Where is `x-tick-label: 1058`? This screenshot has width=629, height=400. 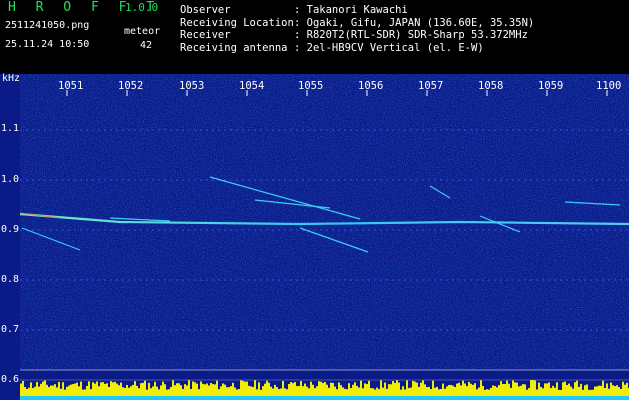
x-tick-label: 1058 is located at coordinates (491, 86).